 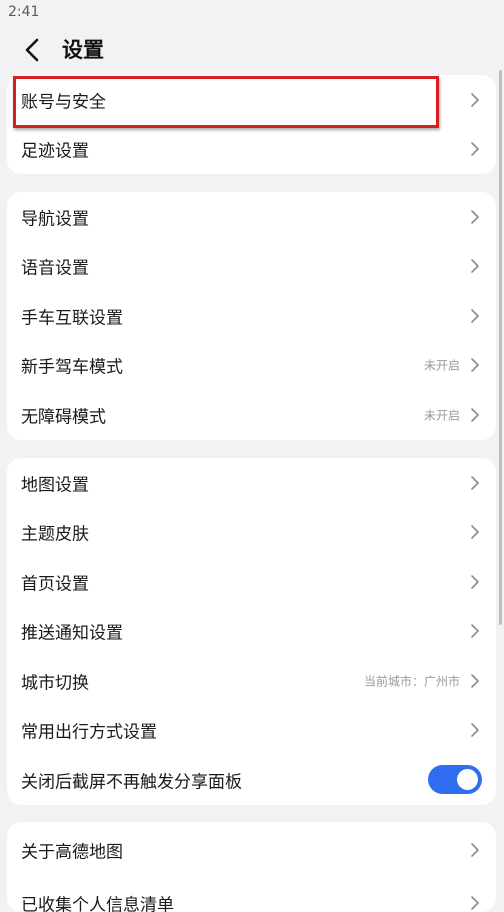 I want to click on settings-row-travel-mode: 常用出行方式设置, so click(x=251, y=731).